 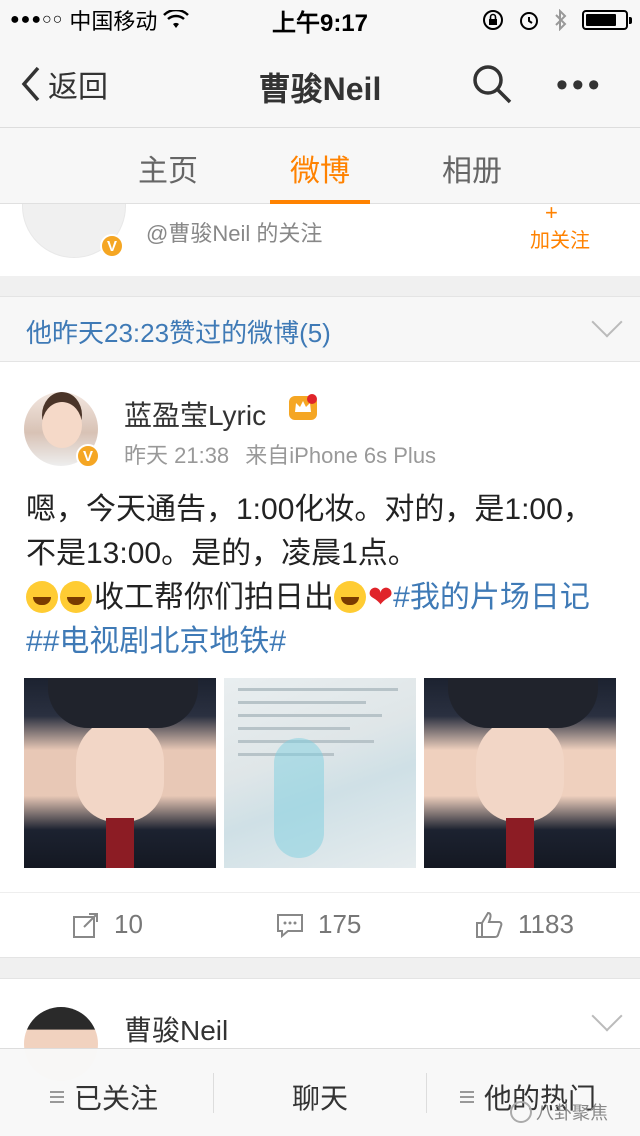 What do you see at coordinates (177, 455) in the screenshot?
I see `post-time: 昨天 21:38` at bounding box center [177, 455].